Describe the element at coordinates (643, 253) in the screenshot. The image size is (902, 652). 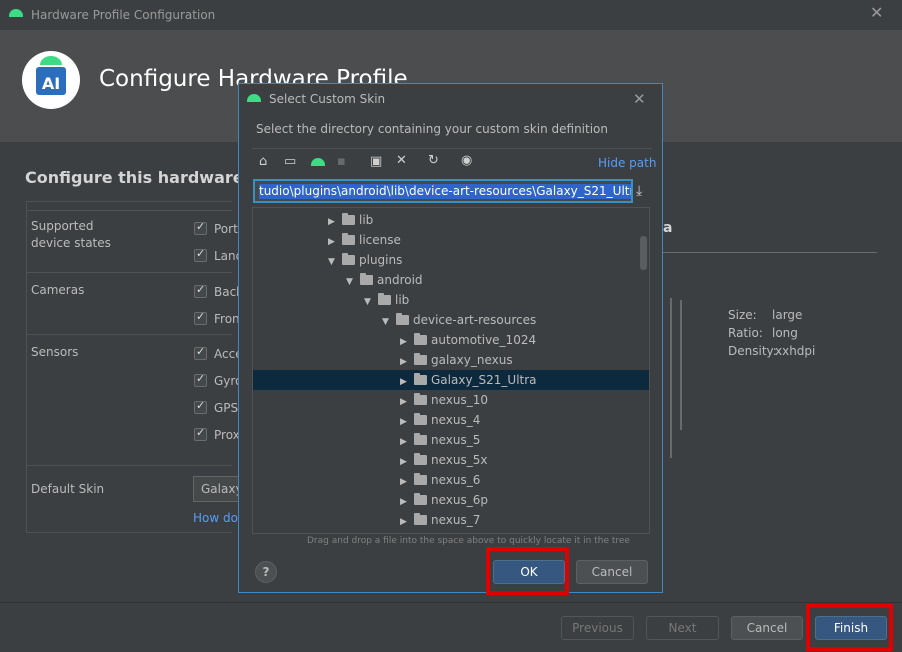
I see `tree-scrollbar` at that location.